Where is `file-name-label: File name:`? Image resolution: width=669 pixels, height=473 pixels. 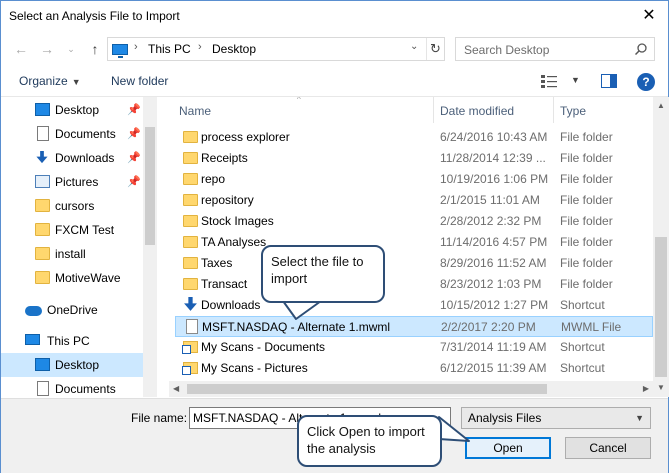 file-name-label: File name: is located at coordinates (159, 418).